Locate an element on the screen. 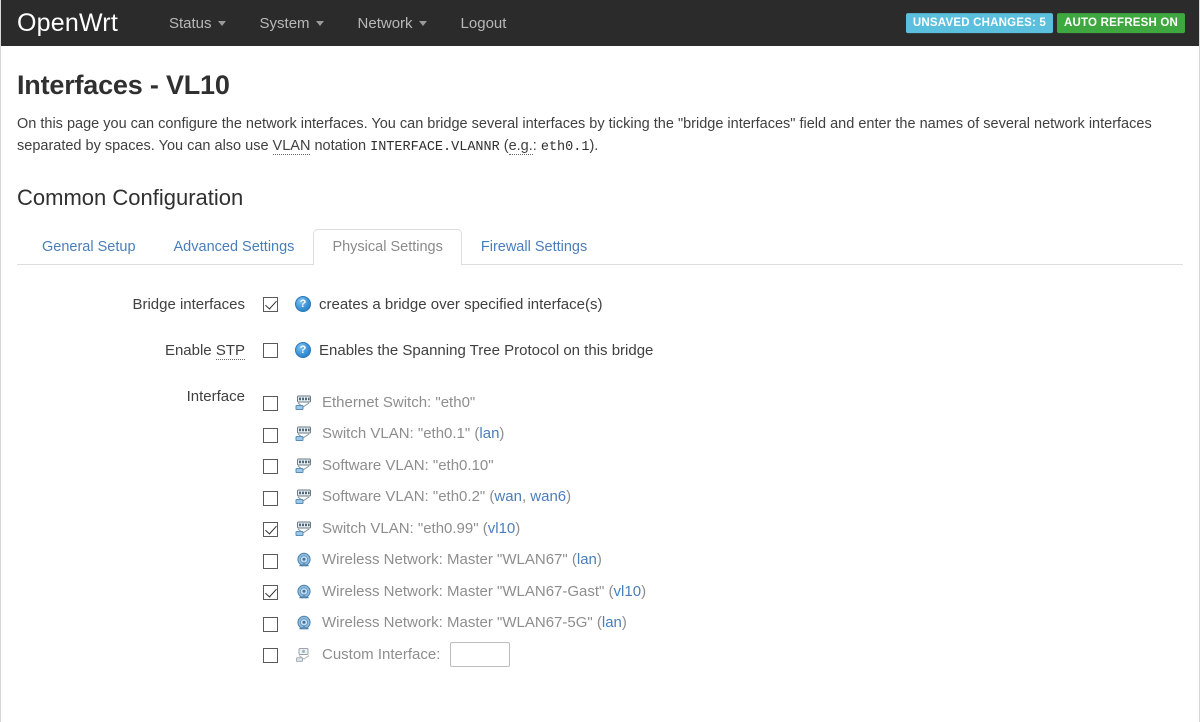  enable-stp-label-prefix: Enable is located at coordinates (190, 351).